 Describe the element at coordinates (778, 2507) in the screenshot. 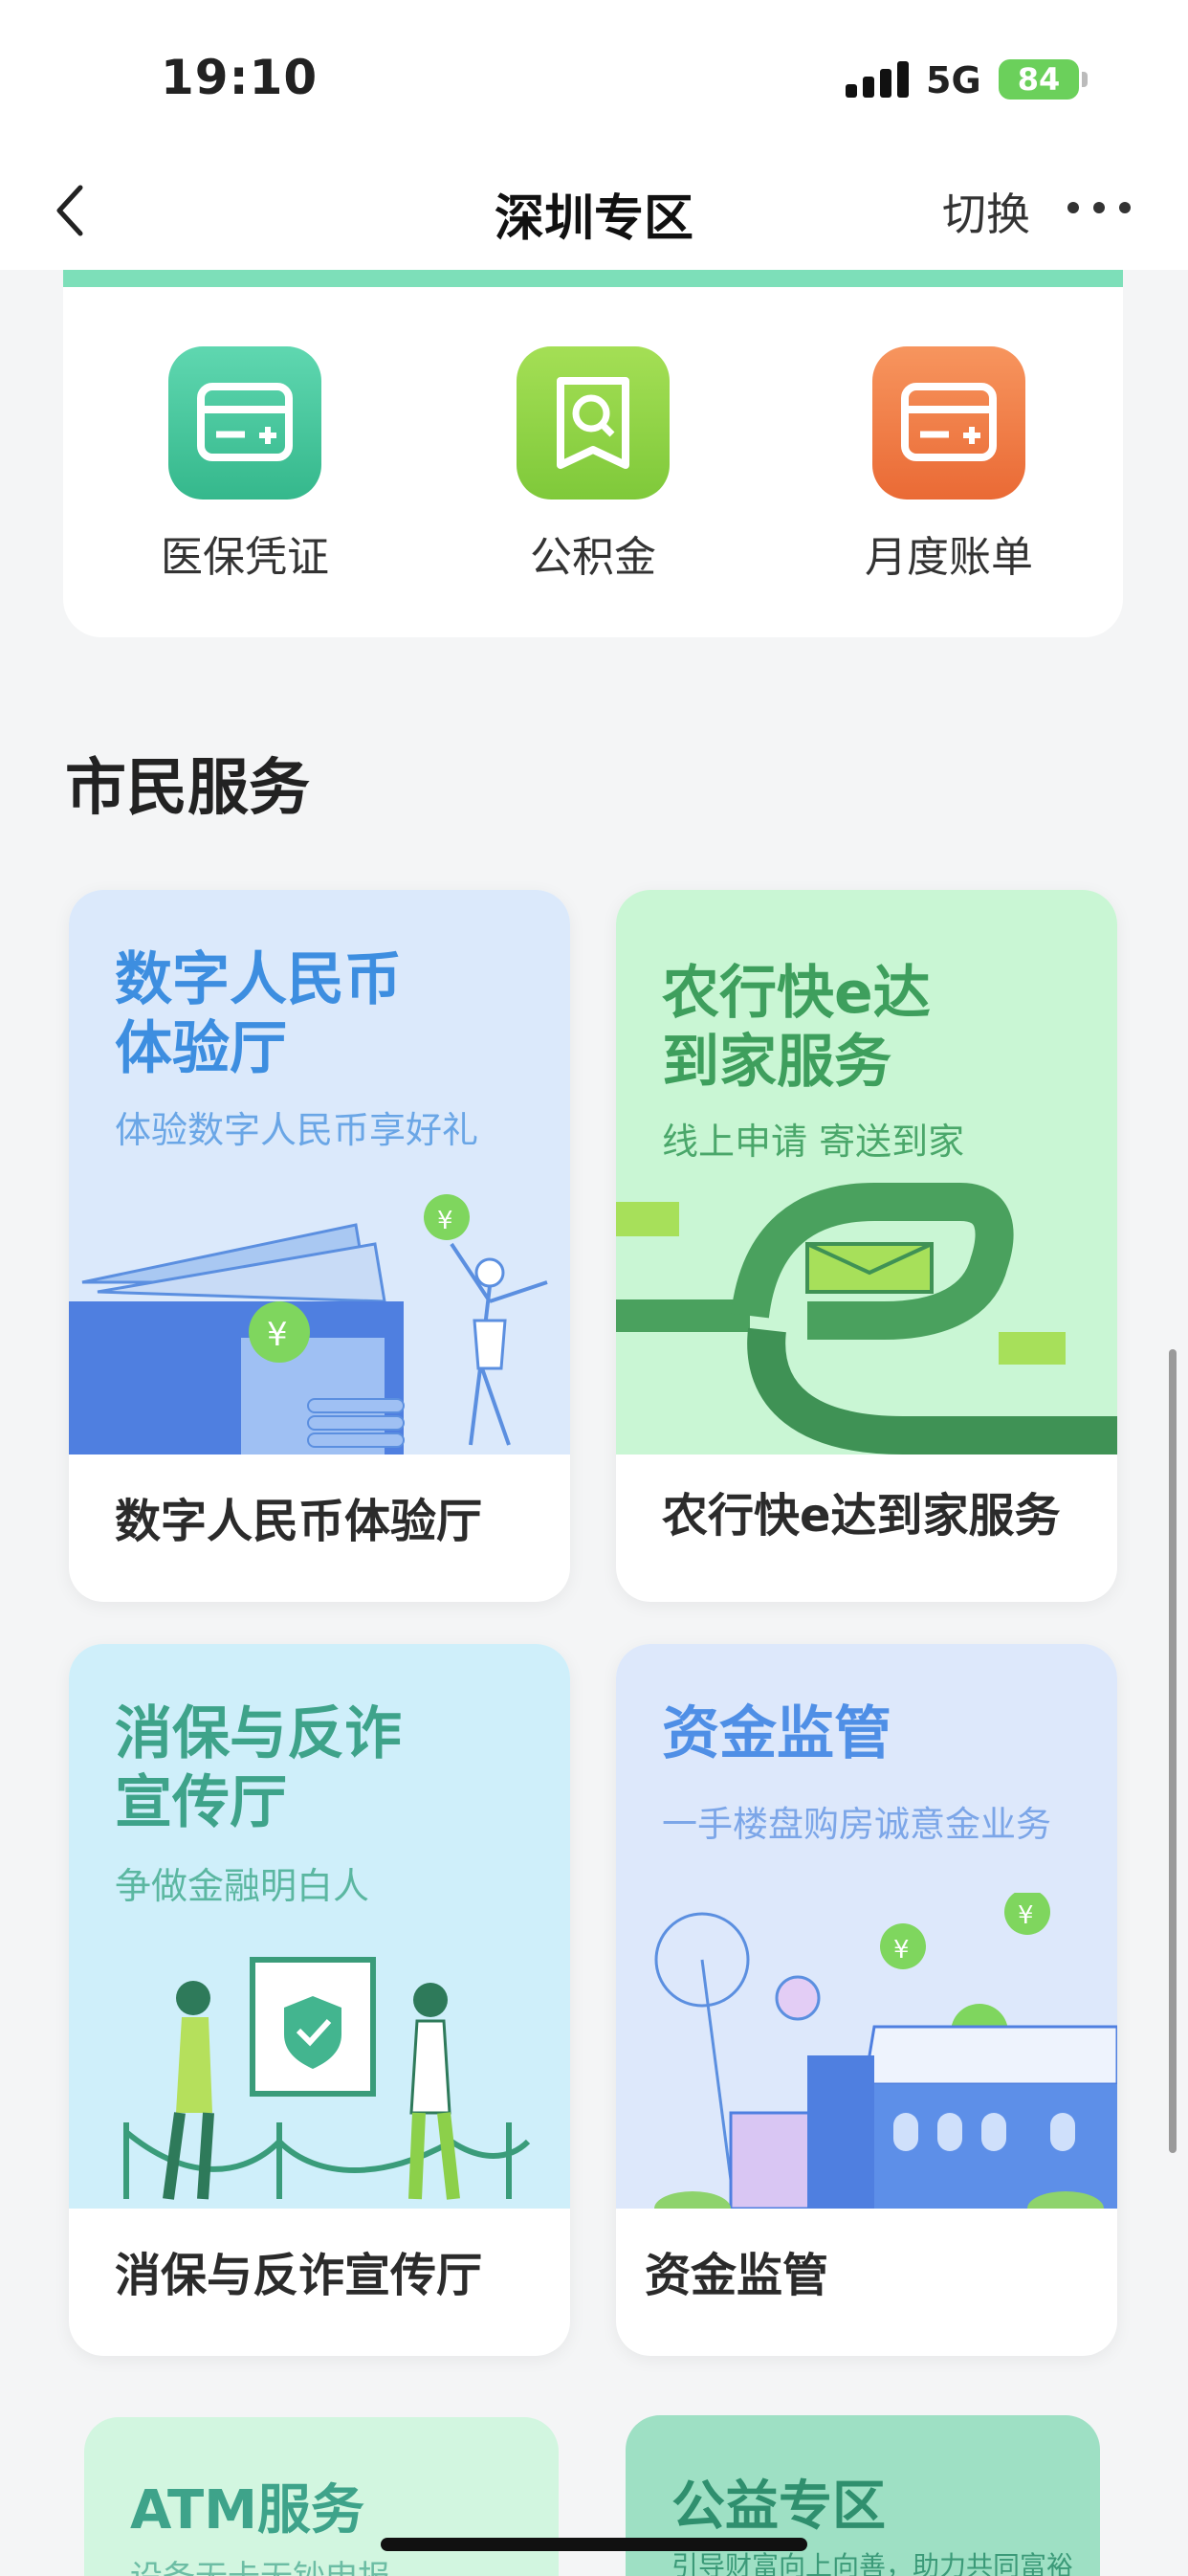

I see `tile-title: 公益专区` at that location.